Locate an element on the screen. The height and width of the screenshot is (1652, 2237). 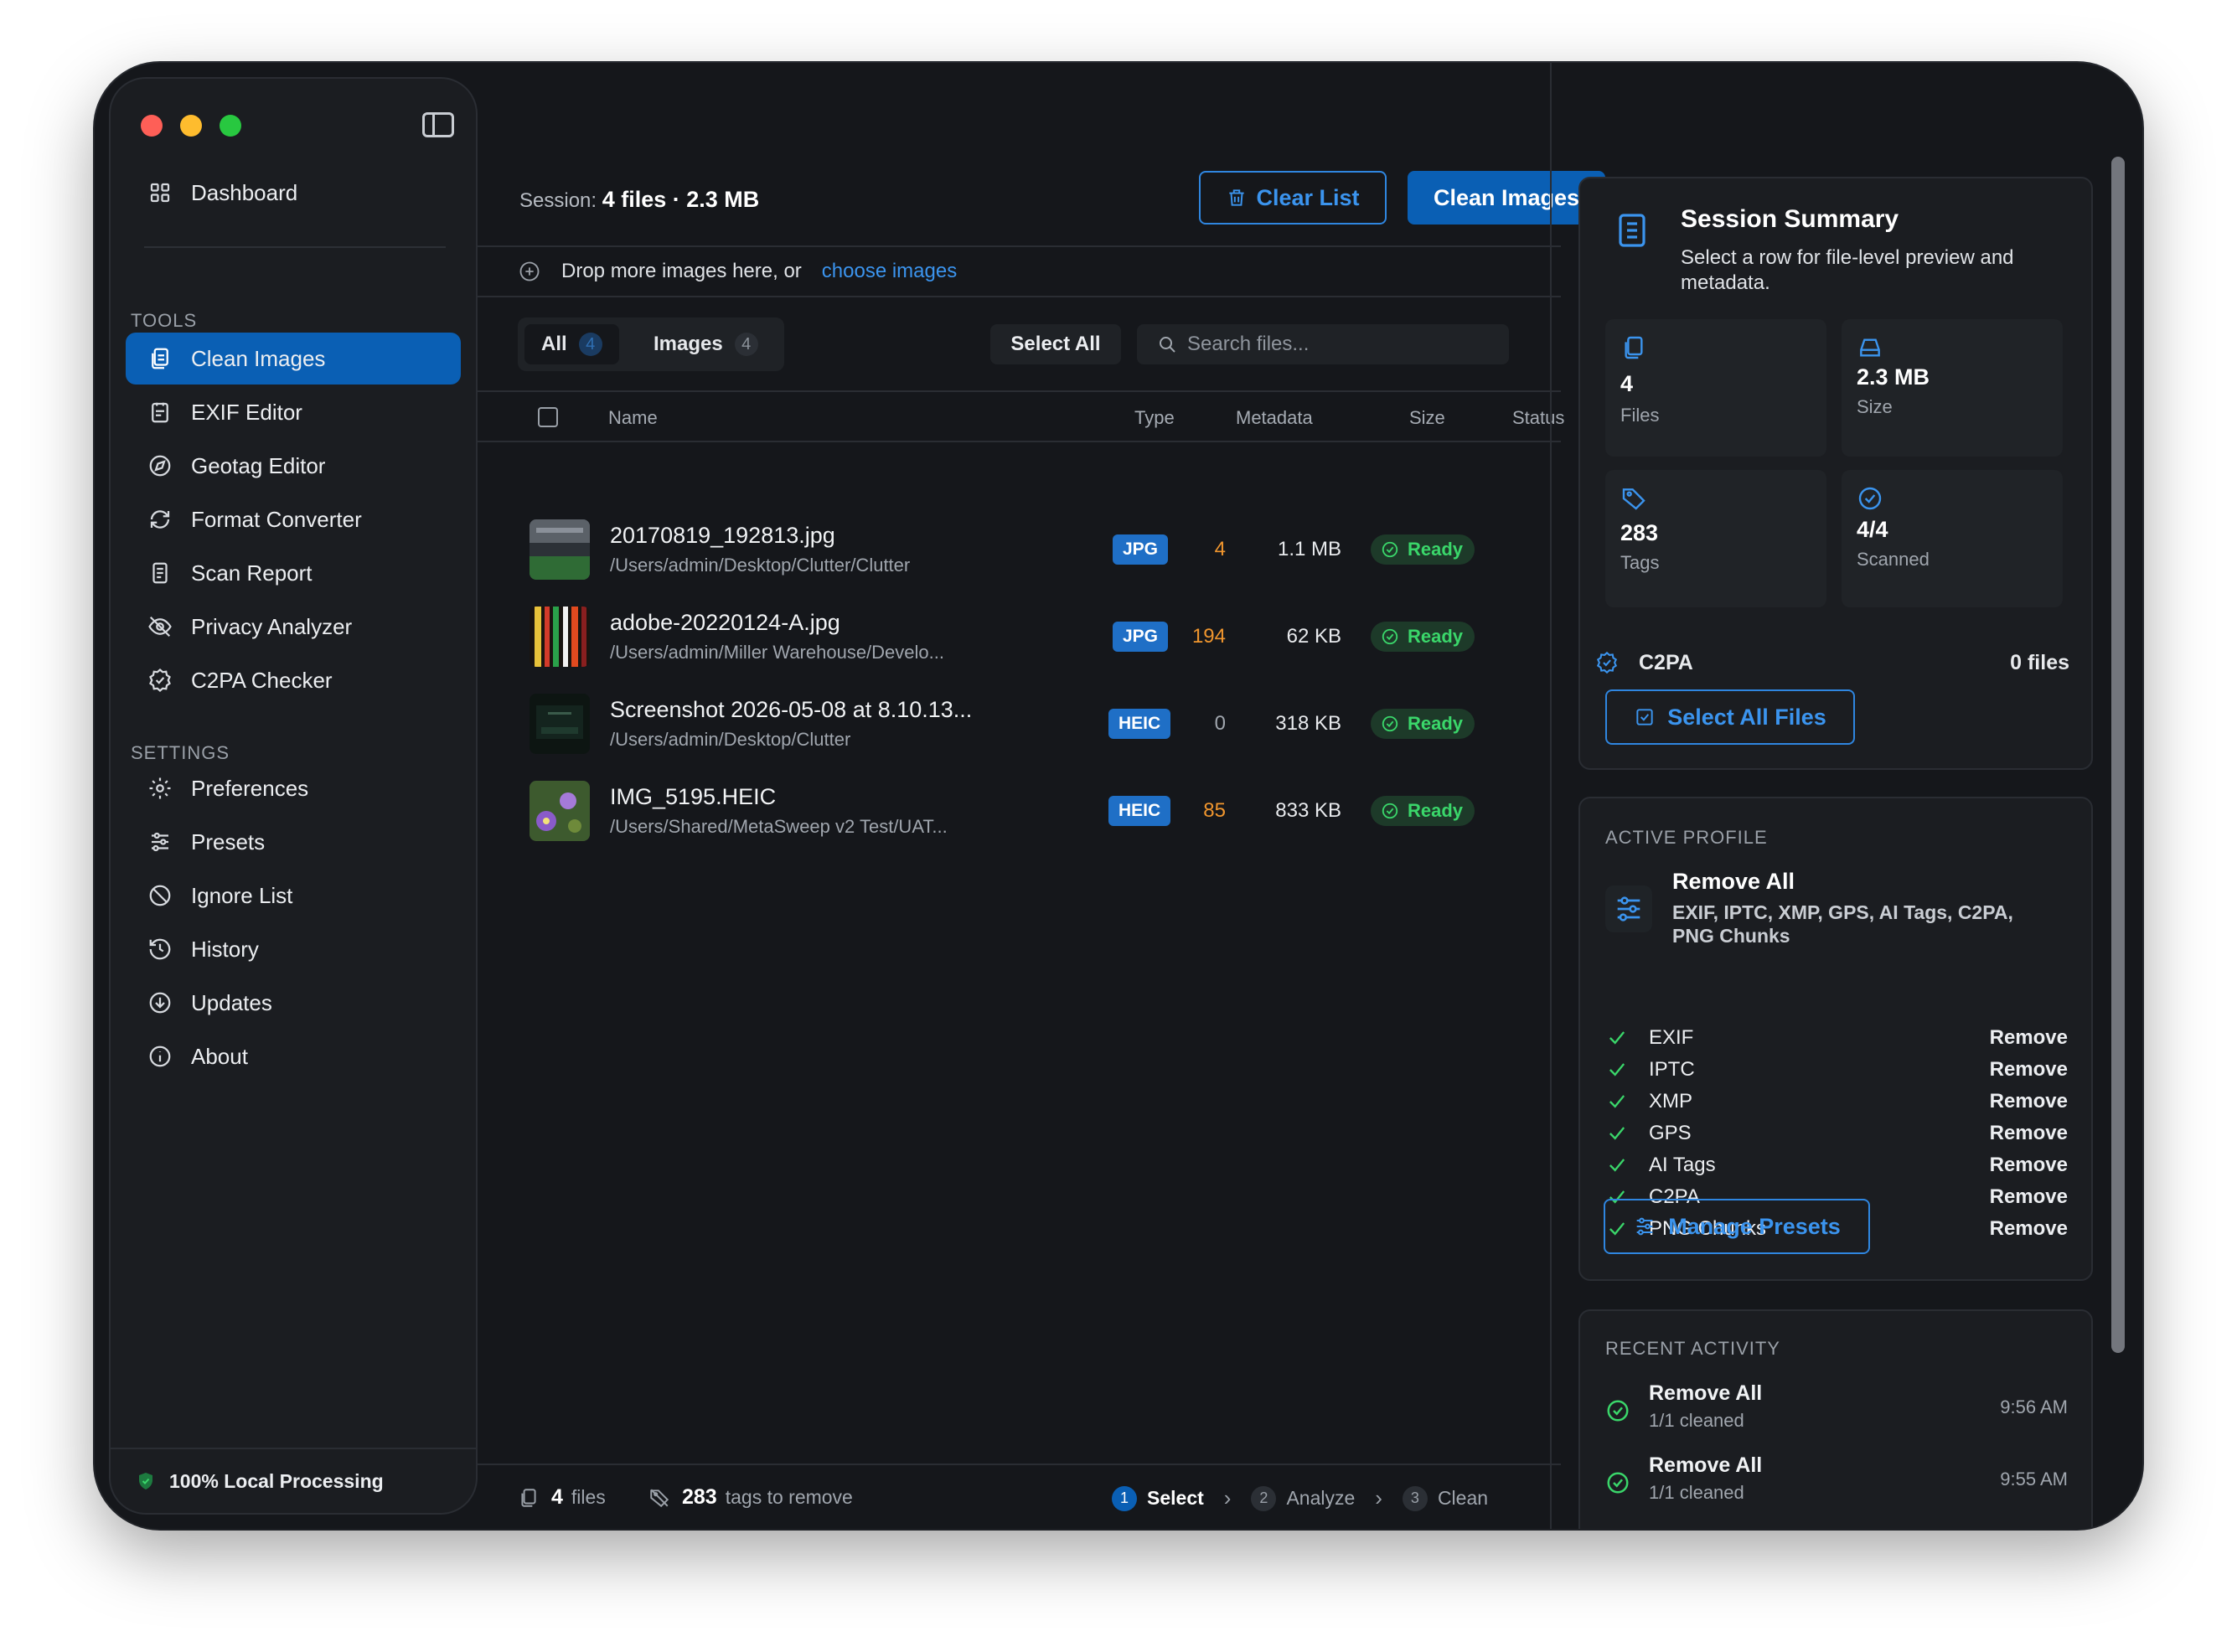
sidebar-item-label: History is located at coordinates (225, 949).